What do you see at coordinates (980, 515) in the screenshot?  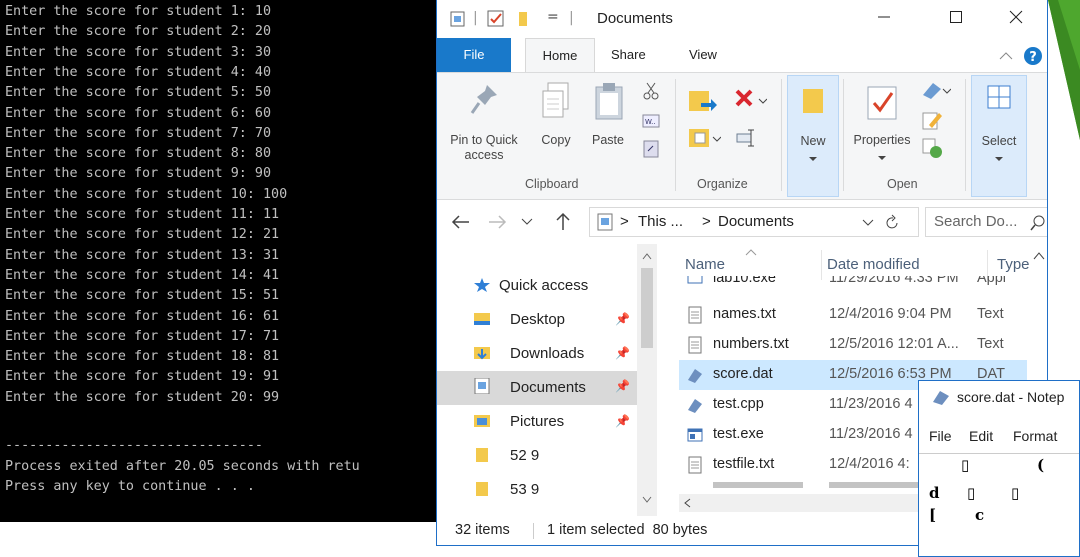 I see `content-char: c` at bounding box center [980, 515].